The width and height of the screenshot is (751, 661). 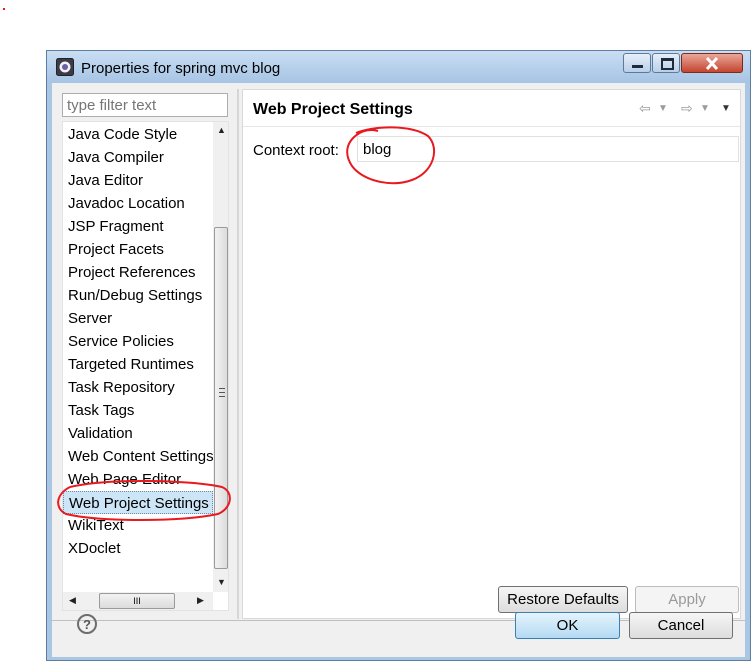 I want to click on tree-item: Project References, so click(x=138, y=272).